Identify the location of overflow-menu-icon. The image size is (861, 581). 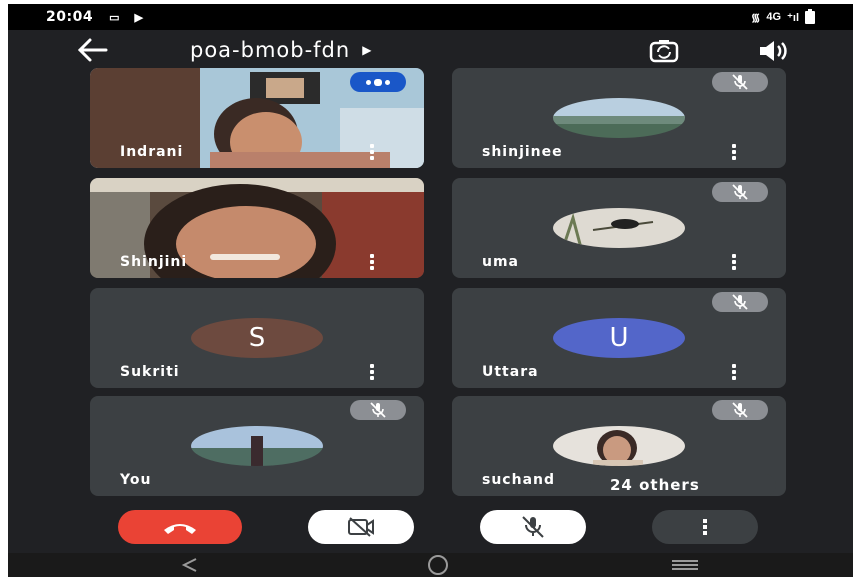
(705, 527).